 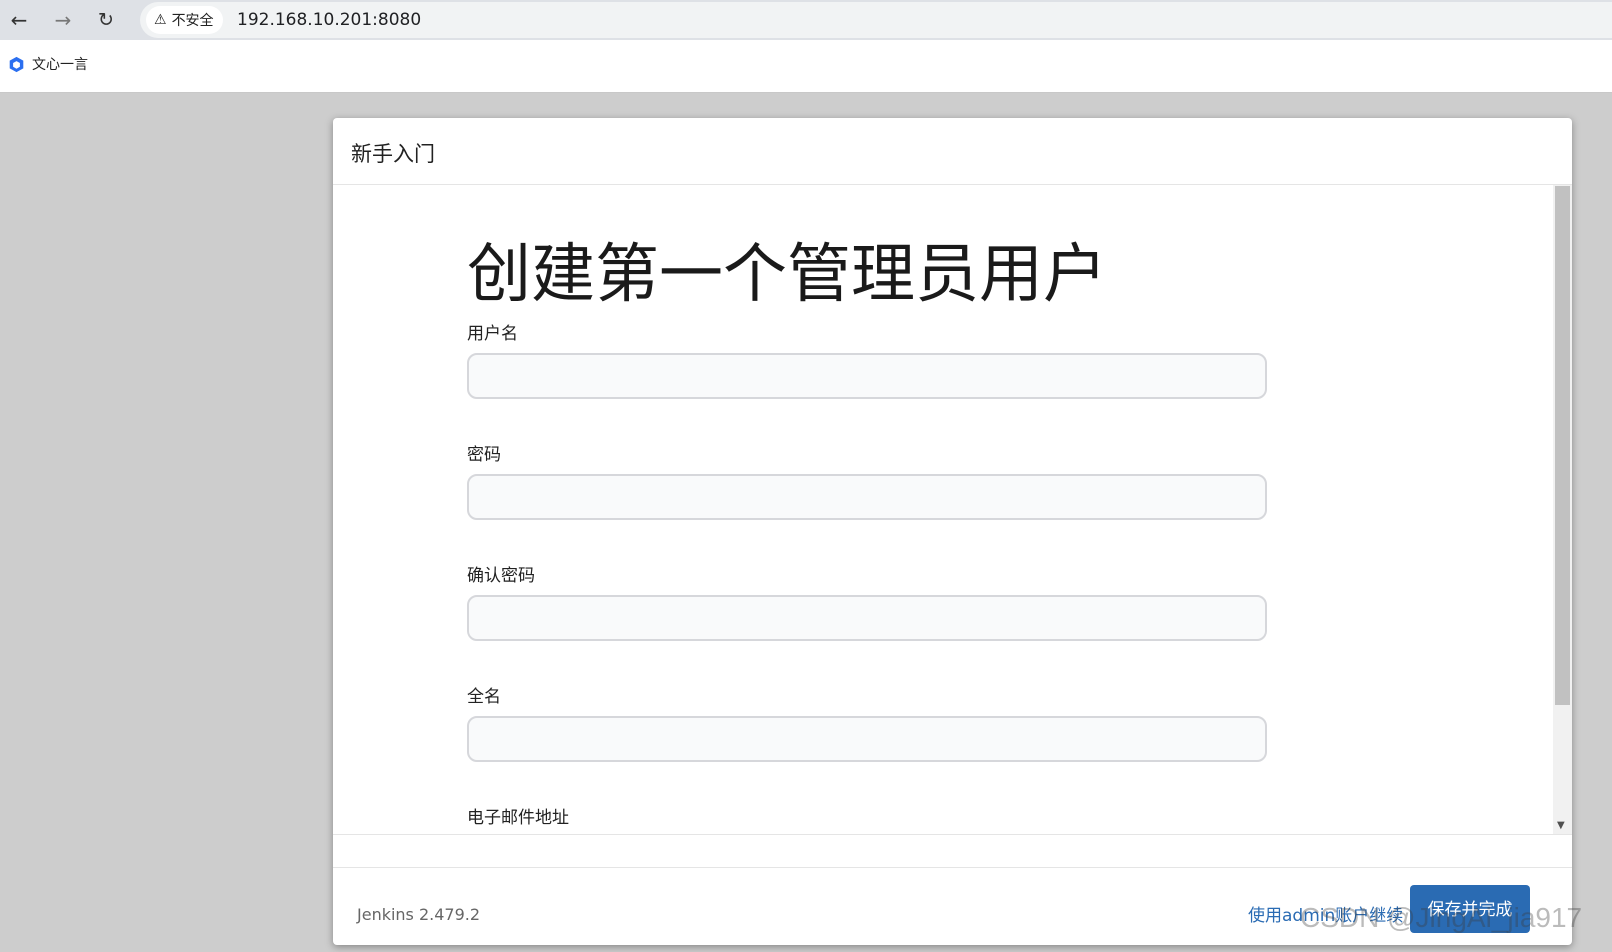 What do you see at coordinates (484, 455) in the screenshot?
I see `password-label: 密码` at bounding box center [484, 455].